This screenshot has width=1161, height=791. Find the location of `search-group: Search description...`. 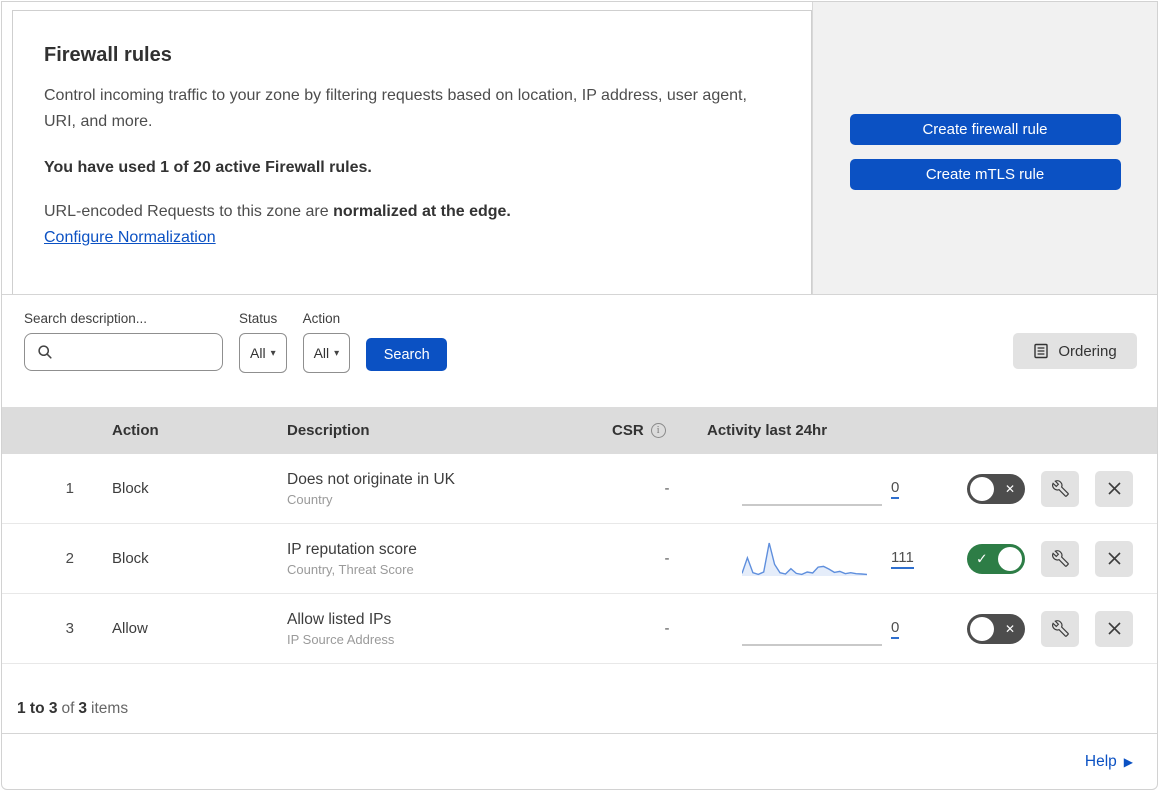

search-group: Search description... is located at coordinates (133, 341).